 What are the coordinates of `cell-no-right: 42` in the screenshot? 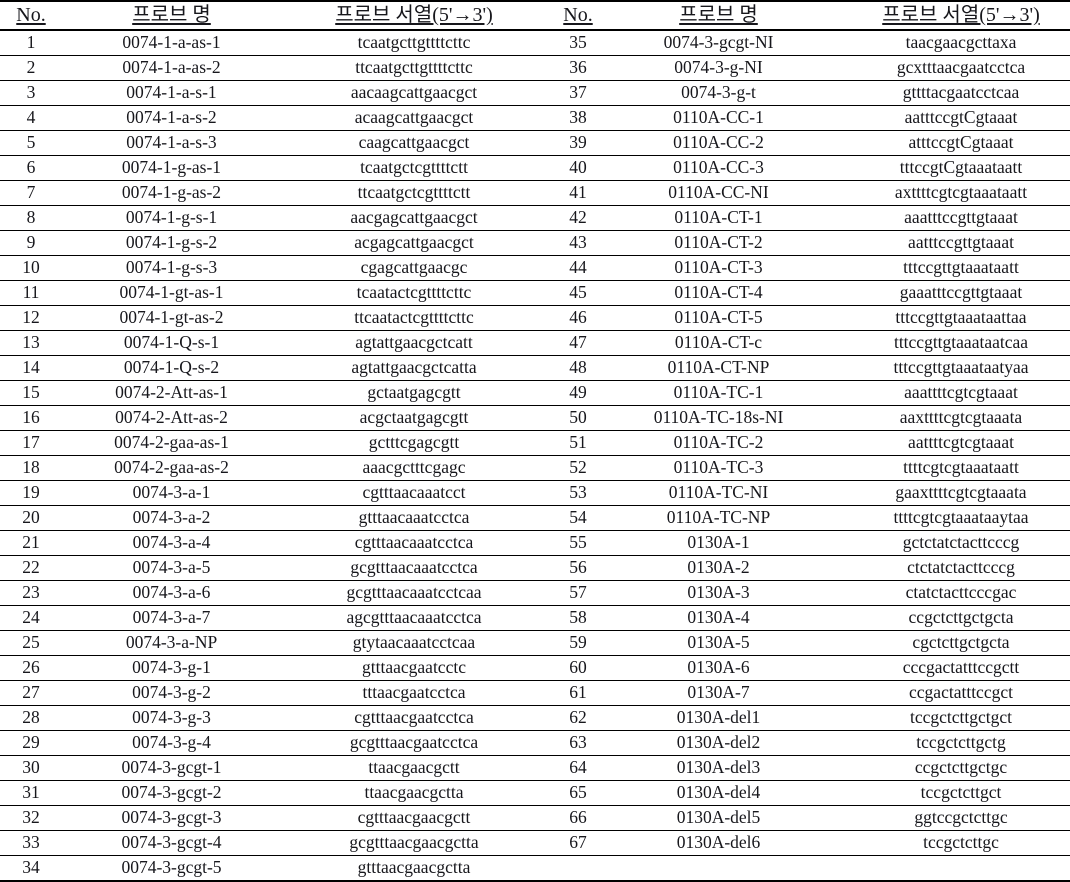 It's located at (578, 218).